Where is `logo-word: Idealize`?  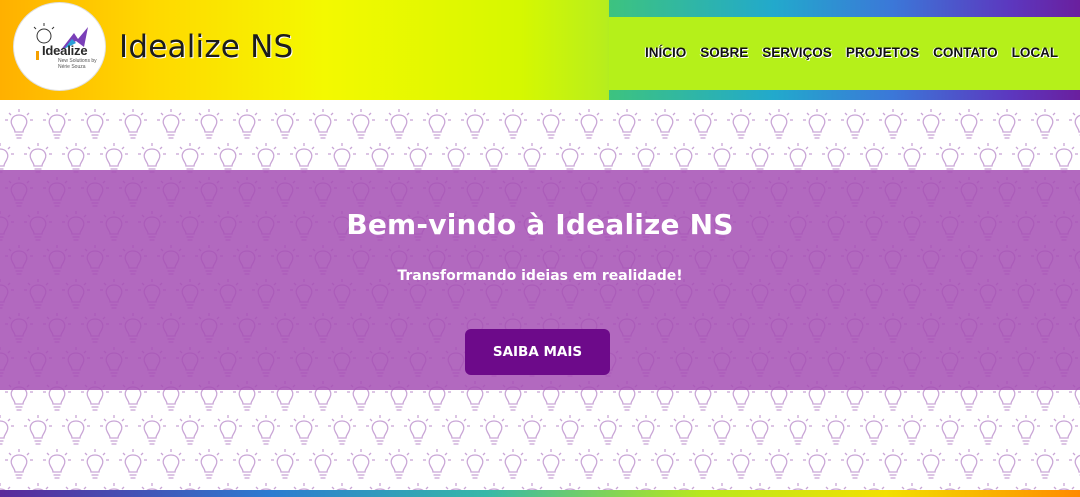 logo-word: Idealize is located at coordinates (65, 50).